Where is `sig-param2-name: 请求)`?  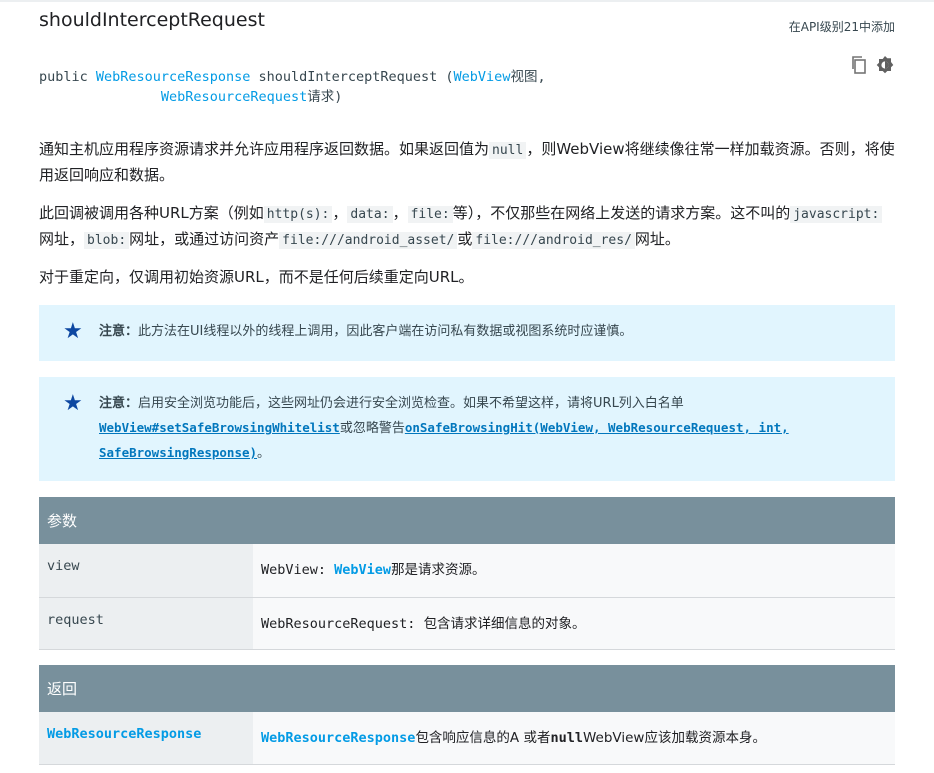 sig-param2-name: 请求) is located at coordinates (325, 97).